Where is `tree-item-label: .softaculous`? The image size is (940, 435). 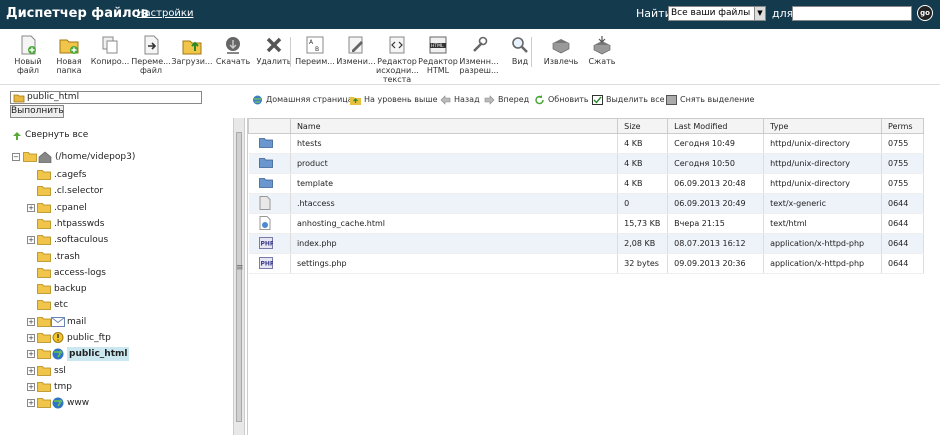 tree-item-label: .softaculous is located at coordinates (81, 240).